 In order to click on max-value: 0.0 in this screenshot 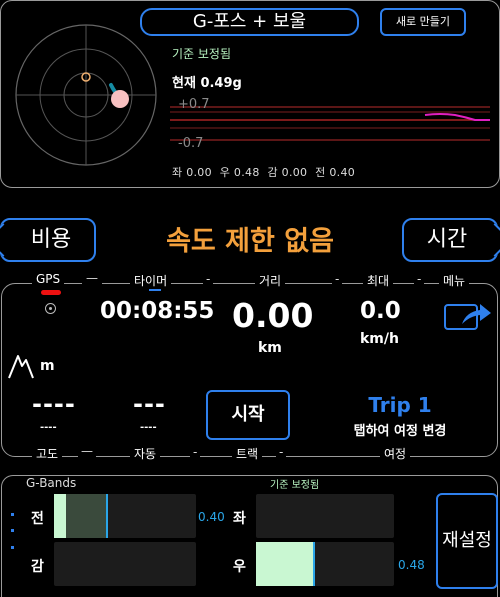, I will do `click(380, 311)`.